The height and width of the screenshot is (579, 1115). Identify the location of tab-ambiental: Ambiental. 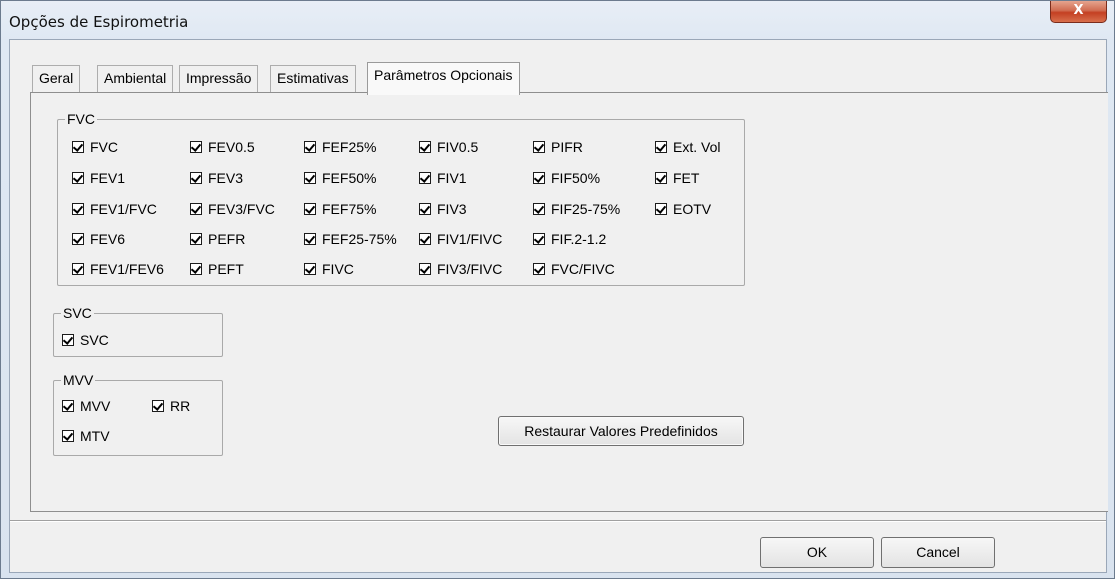
(135, 79).